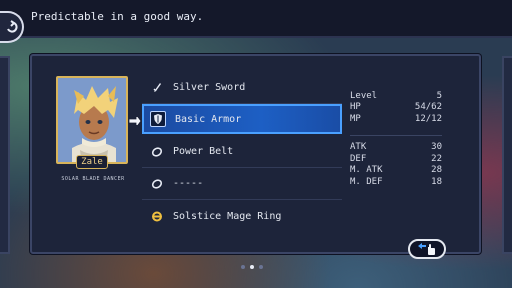 The image size is (512, 288). I want to click on stat-value: 12/12, so click(428, 118).